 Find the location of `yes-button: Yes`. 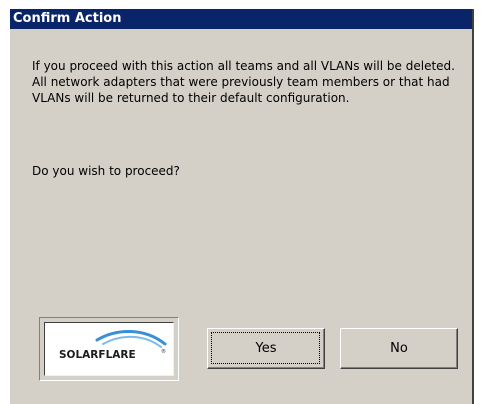

yes-button: Yes is located at coordinates (266, 348).